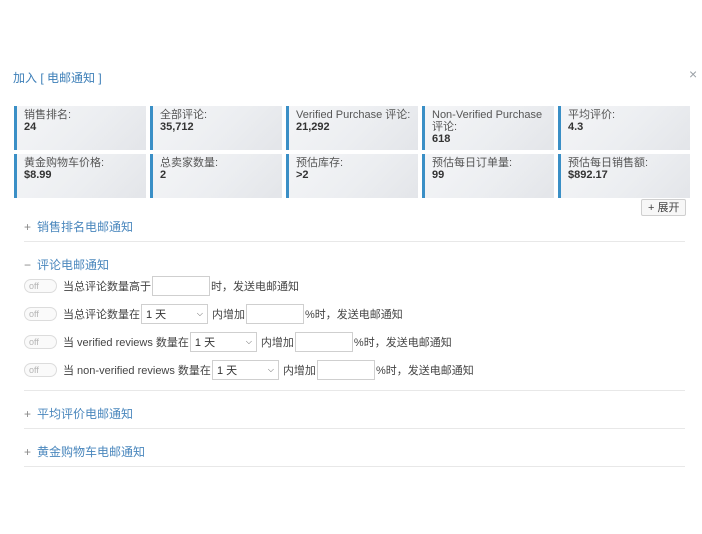 Image resolution: width=702 pixels, height=534 pixels. What do you see at coordinates (101, 315) in the screenshot?
I see `rule-text: 当总评论数量在` at bounding box center [101, 315].